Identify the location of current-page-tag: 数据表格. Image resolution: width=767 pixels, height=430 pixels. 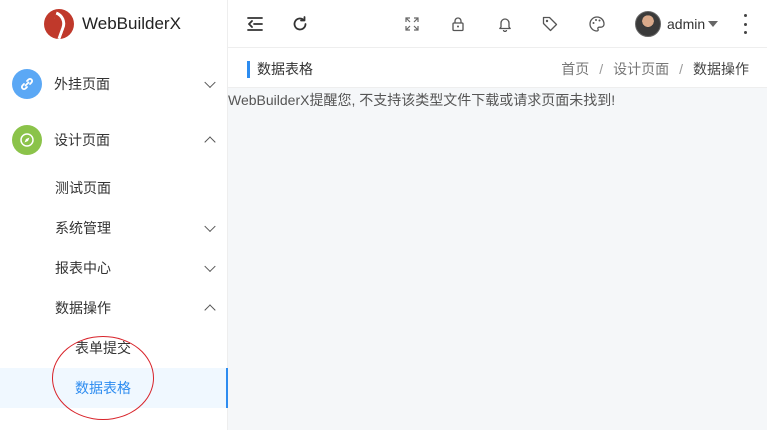
(280, 69).